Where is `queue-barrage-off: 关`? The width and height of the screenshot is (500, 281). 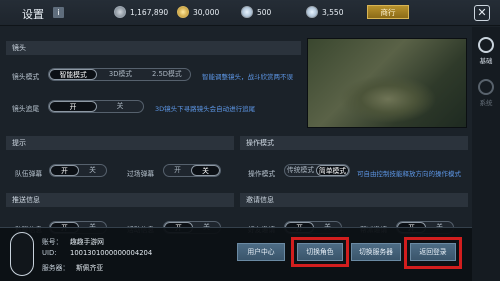
queue-barrage-off: 关 is located at coordinates (92, 170).